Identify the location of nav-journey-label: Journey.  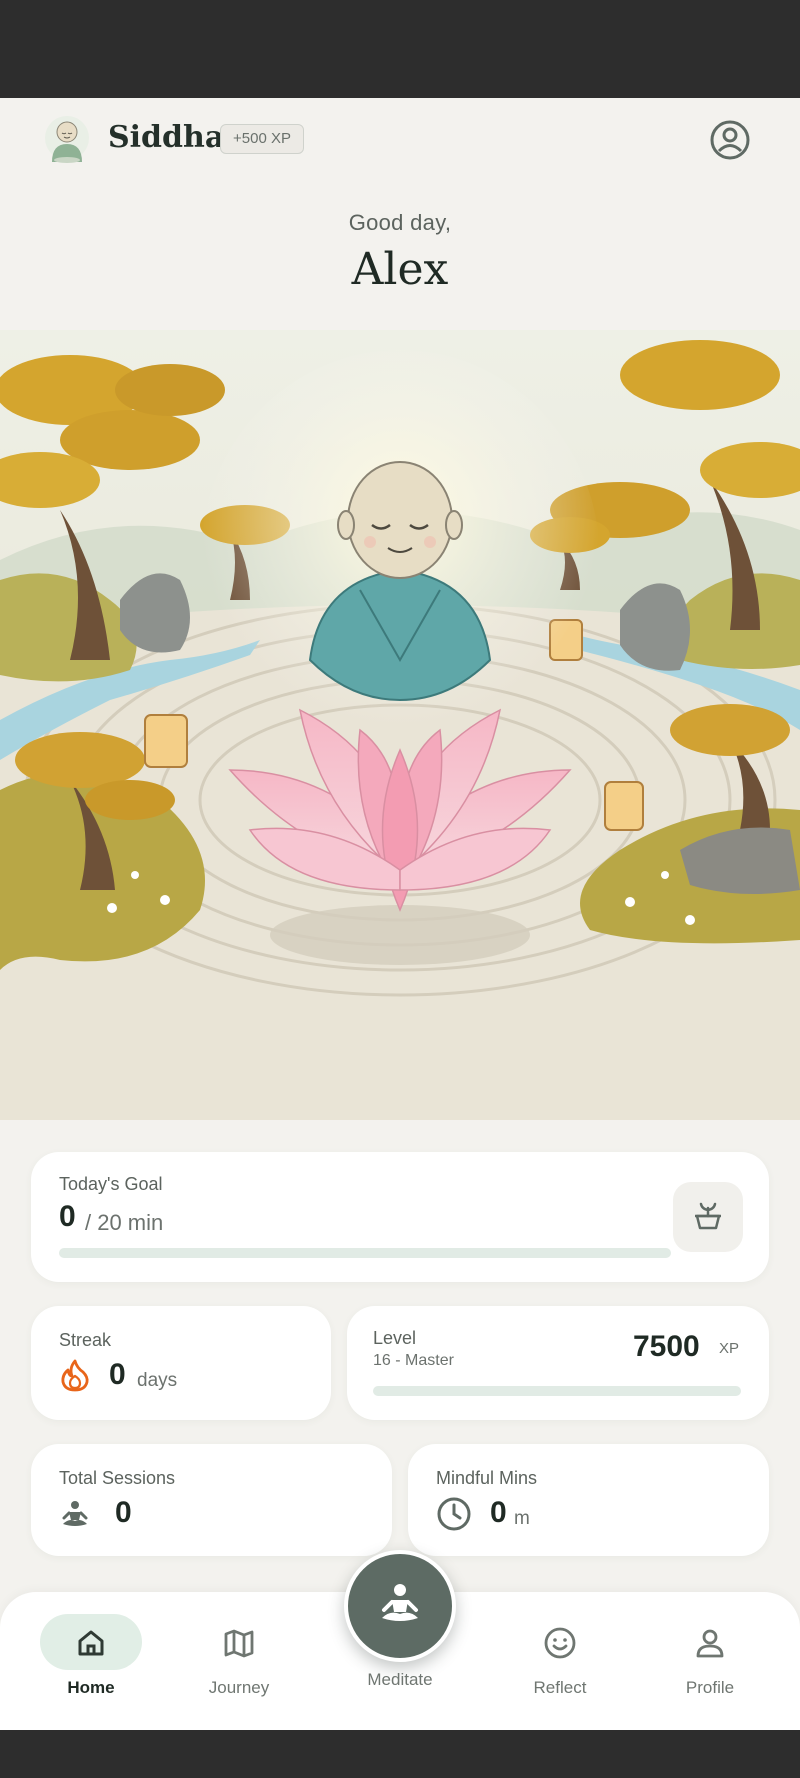
(239, 1687).